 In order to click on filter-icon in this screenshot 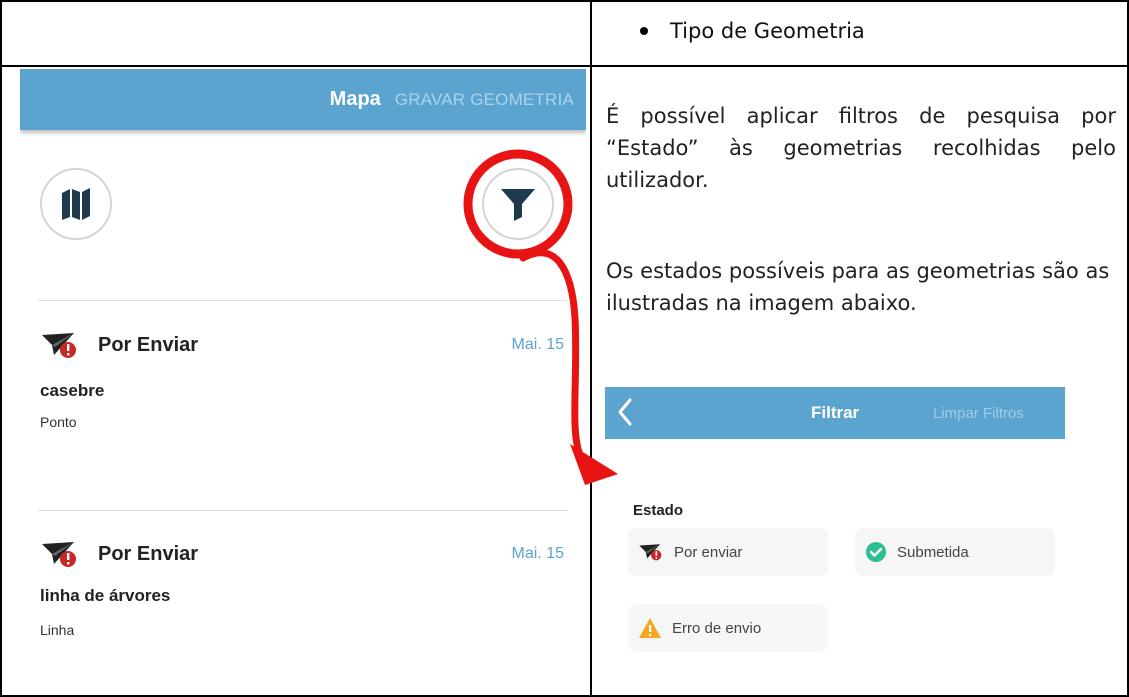, I will do `click(518, 205)`.